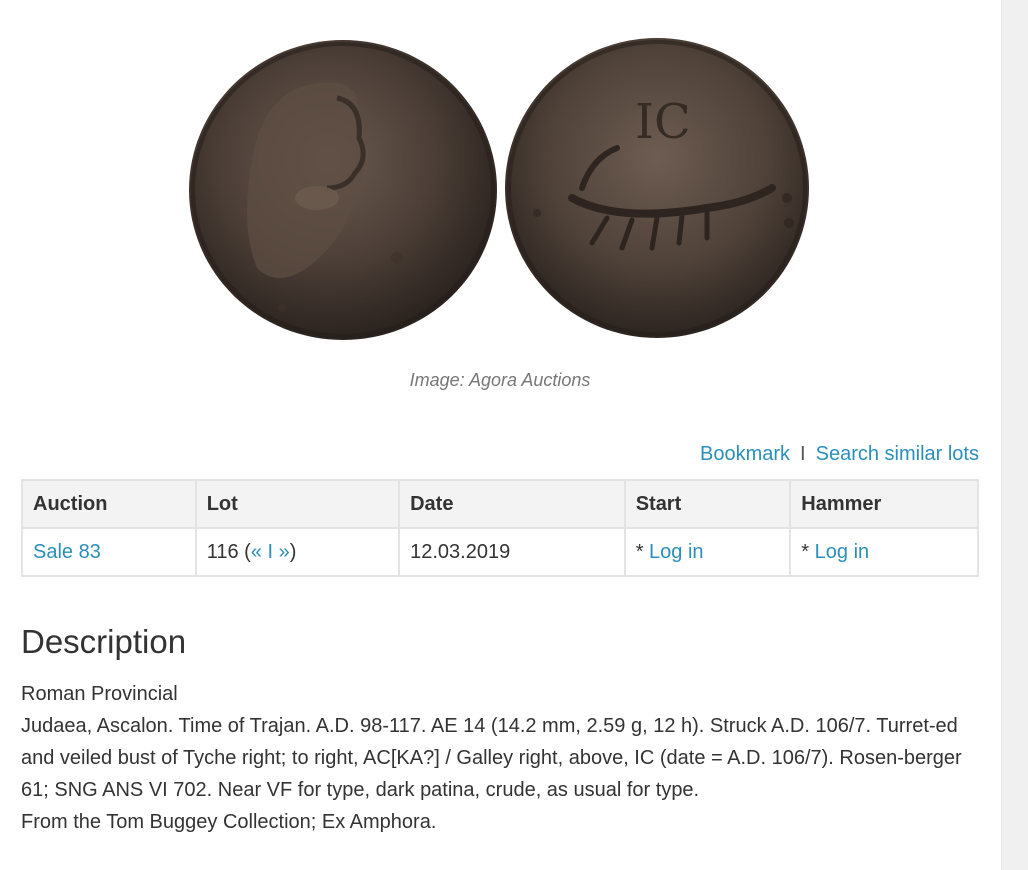  Describe the element at coordinates (707, 504) in the screenshot. I see `column-header-start: Start` at that location.